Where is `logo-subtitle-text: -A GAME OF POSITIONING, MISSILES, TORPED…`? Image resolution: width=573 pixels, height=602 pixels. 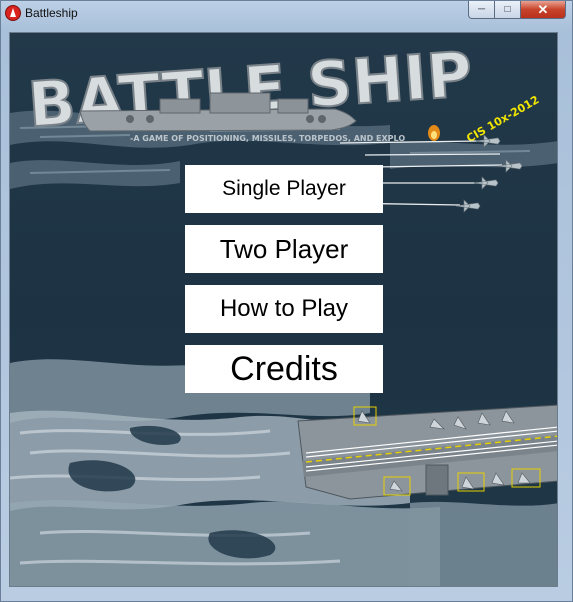 logo-subtitle-text: -A GAME OF POSITIONING, MISSILES, TORPED… is located at coordinates (267, 138).